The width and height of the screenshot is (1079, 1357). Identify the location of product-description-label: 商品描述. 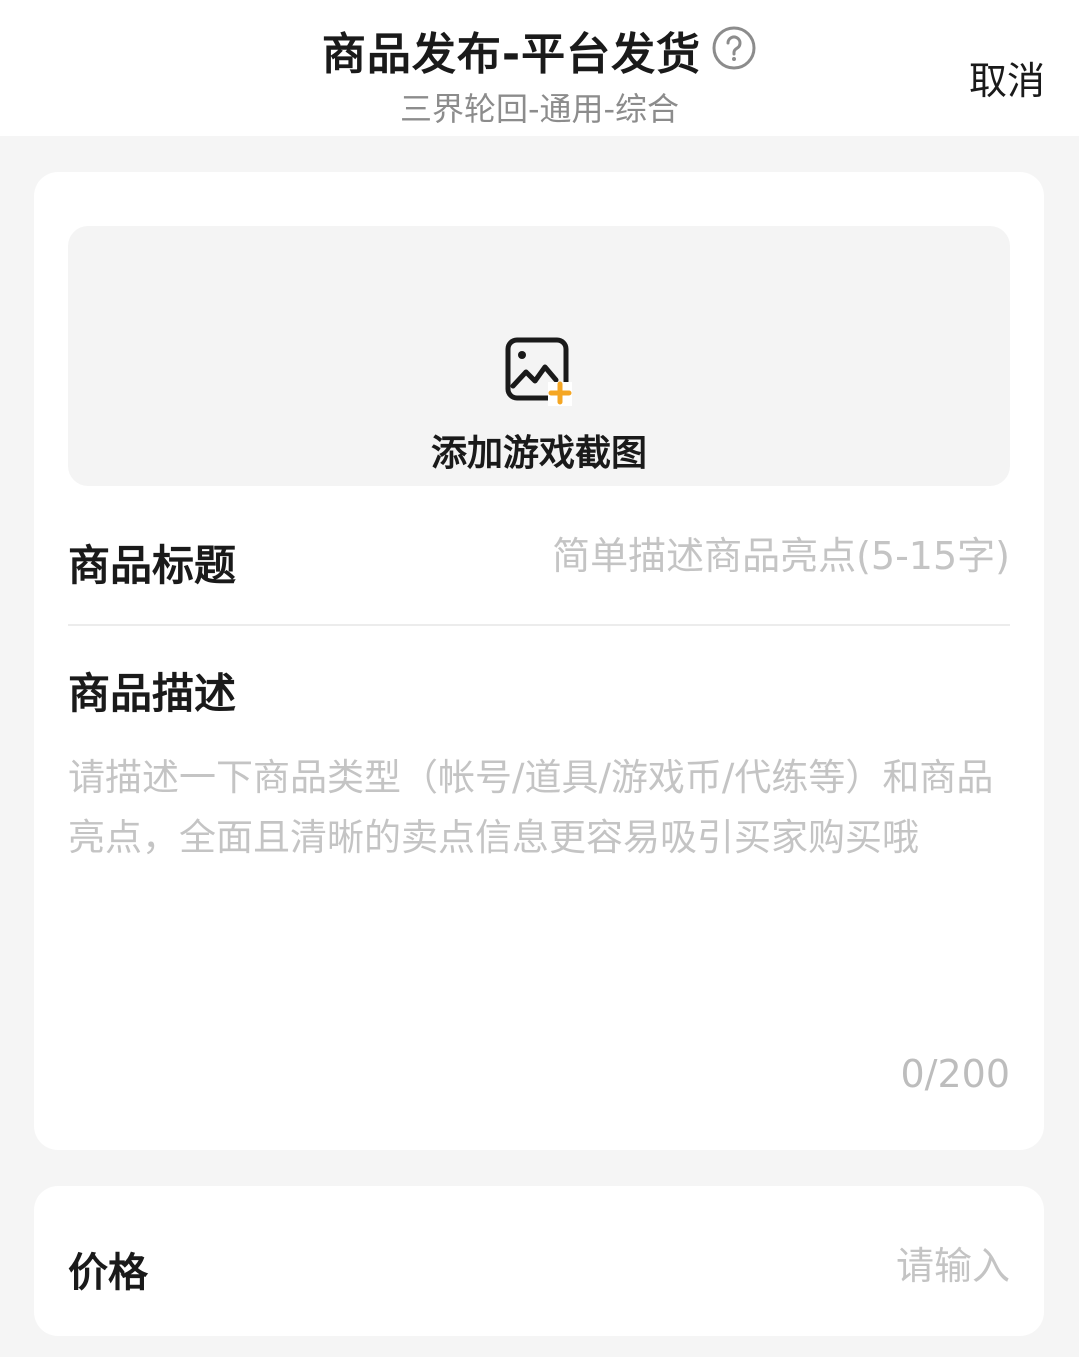
(152, 693).